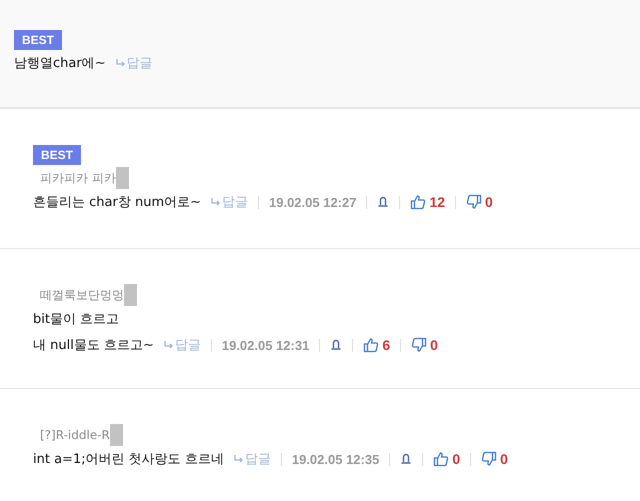 This screenshot has height=501, width=640. I want to click on comment-text: int a=1;어버린 첫사랑도 흐르네, so click(128, 459).